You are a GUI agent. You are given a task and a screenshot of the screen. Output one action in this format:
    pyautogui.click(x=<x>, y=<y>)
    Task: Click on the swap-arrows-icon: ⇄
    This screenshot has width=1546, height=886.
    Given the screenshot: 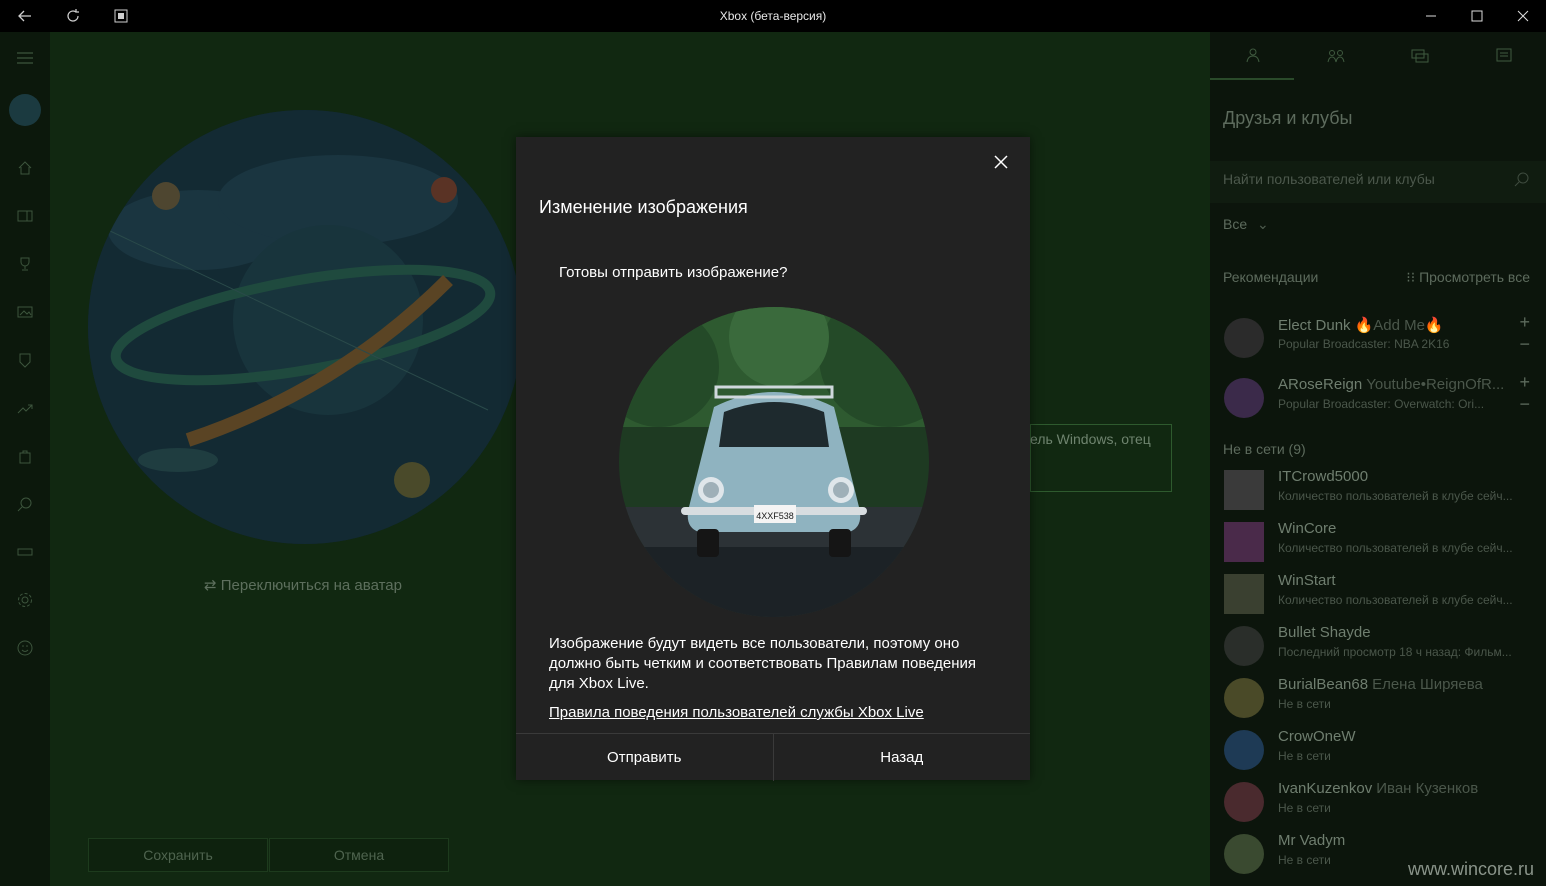 What is the action you would take?
    pyautogui.click(x=210, y=585)
    